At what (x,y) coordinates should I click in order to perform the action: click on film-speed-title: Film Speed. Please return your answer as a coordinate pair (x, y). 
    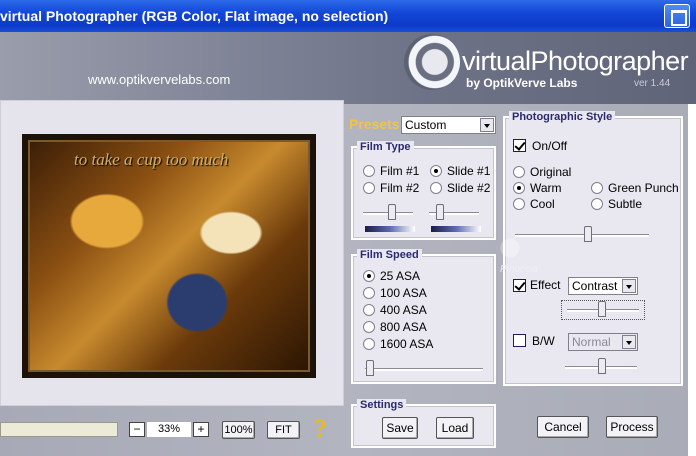
    Looking at the image, I should click on (389, 255).